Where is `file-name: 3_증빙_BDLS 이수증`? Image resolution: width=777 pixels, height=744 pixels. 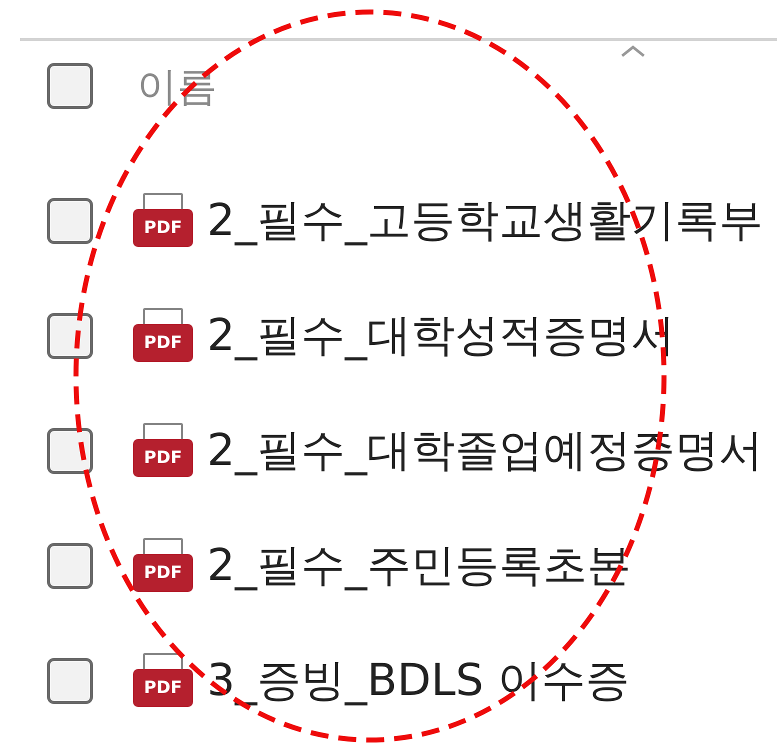 file-name: 3_증빙_BDLS 이수증 is located at coordinates (418, 680).